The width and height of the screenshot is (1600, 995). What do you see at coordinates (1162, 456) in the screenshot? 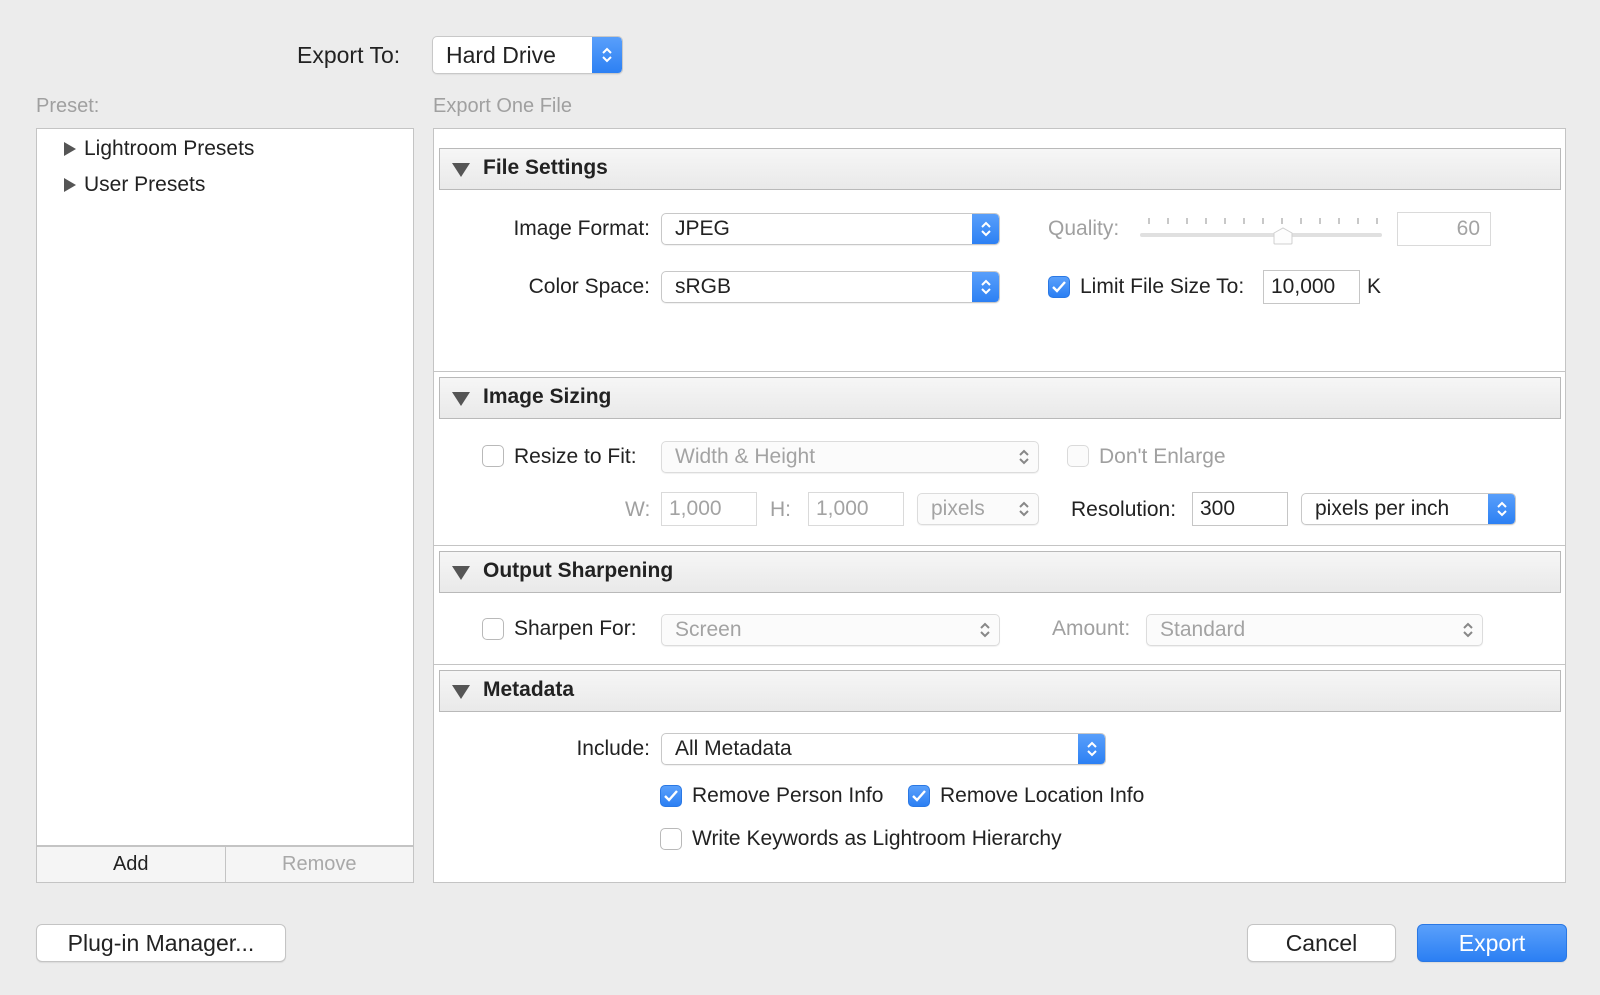
I see `dont-enlarge-label: Don't Enlarge` at bounding box center [1162, 456].